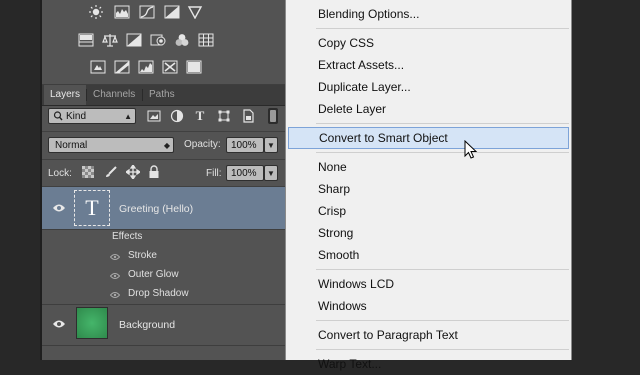 This screenshot has width=640, height=375. I want to click on layer-row-background: Background, so click(164, 325).